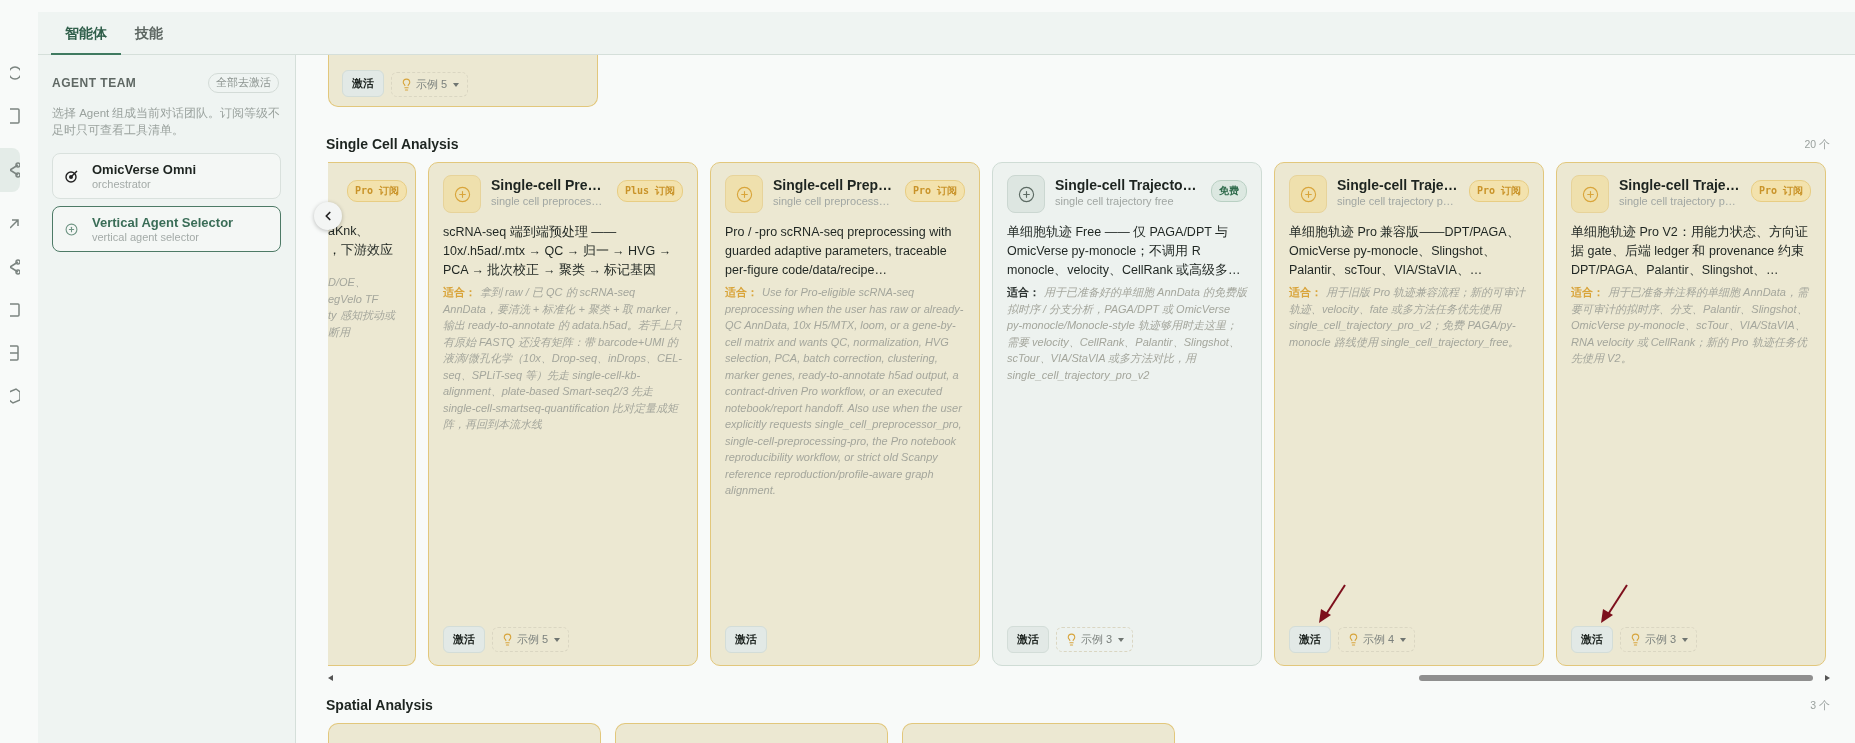 The width and height of the screenshot is (1855, 743). Describe the element at coordinates (1229, 191) in the screenshot. I see `tier-badge: 免费` at that location.